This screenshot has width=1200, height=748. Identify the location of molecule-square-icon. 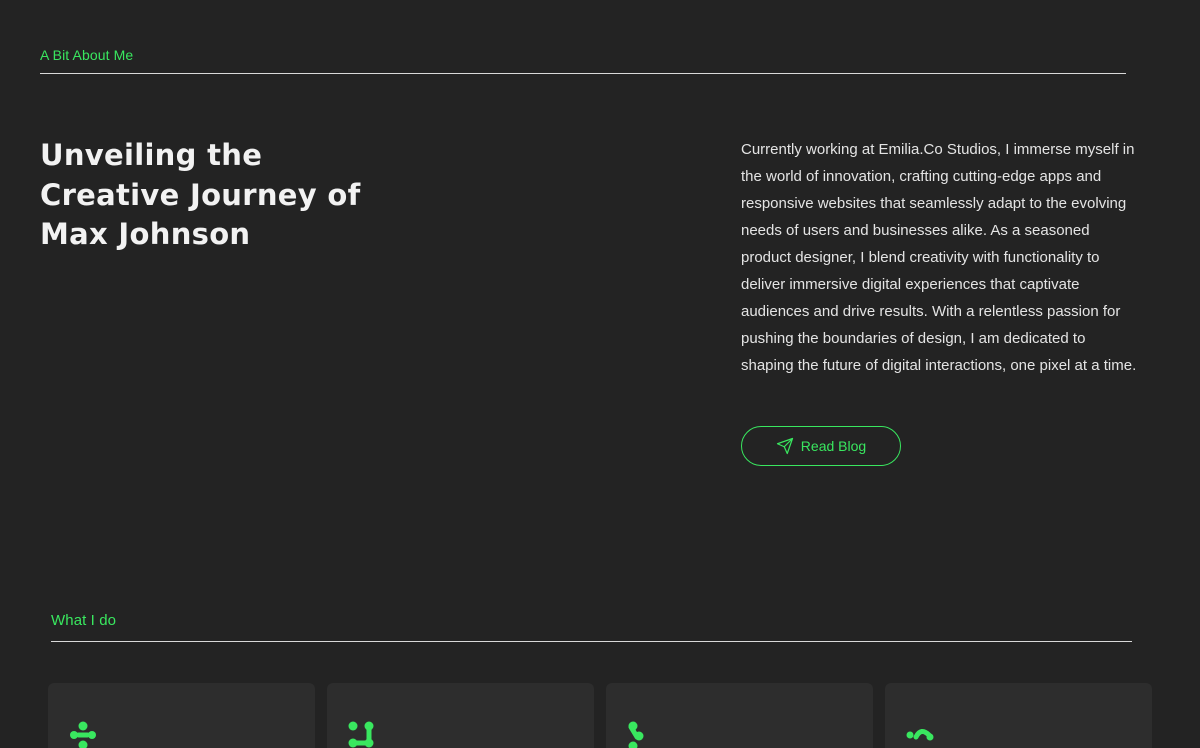
(362, 734).